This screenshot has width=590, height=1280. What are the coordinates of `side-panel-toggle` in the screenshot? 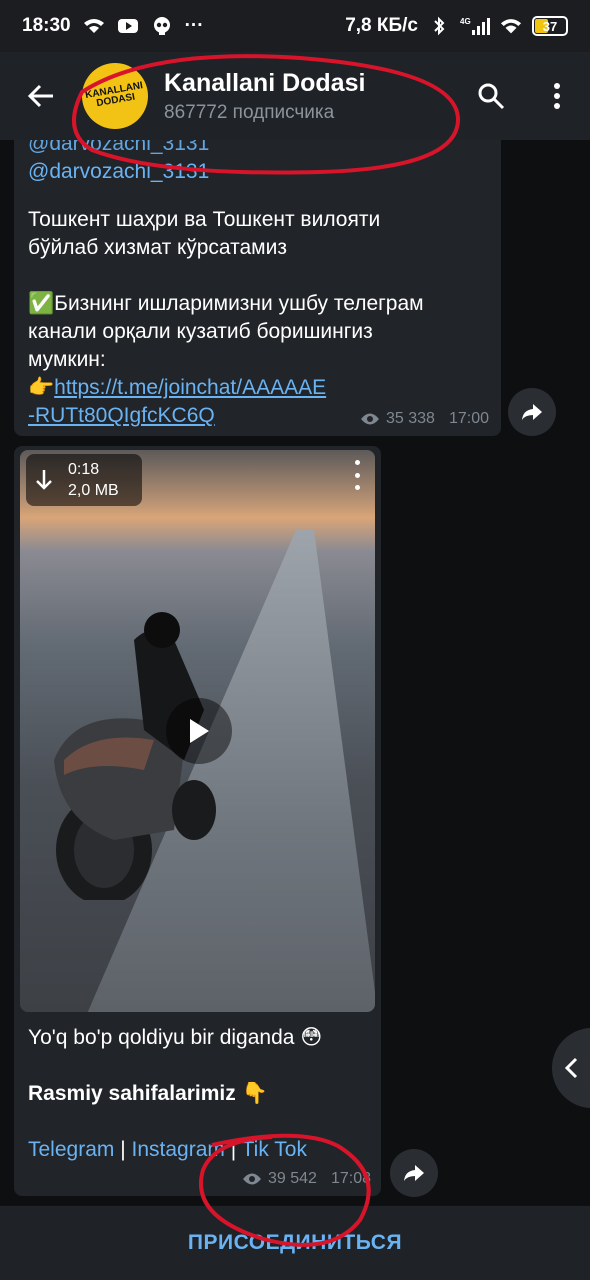 It's located at (571, 1068).